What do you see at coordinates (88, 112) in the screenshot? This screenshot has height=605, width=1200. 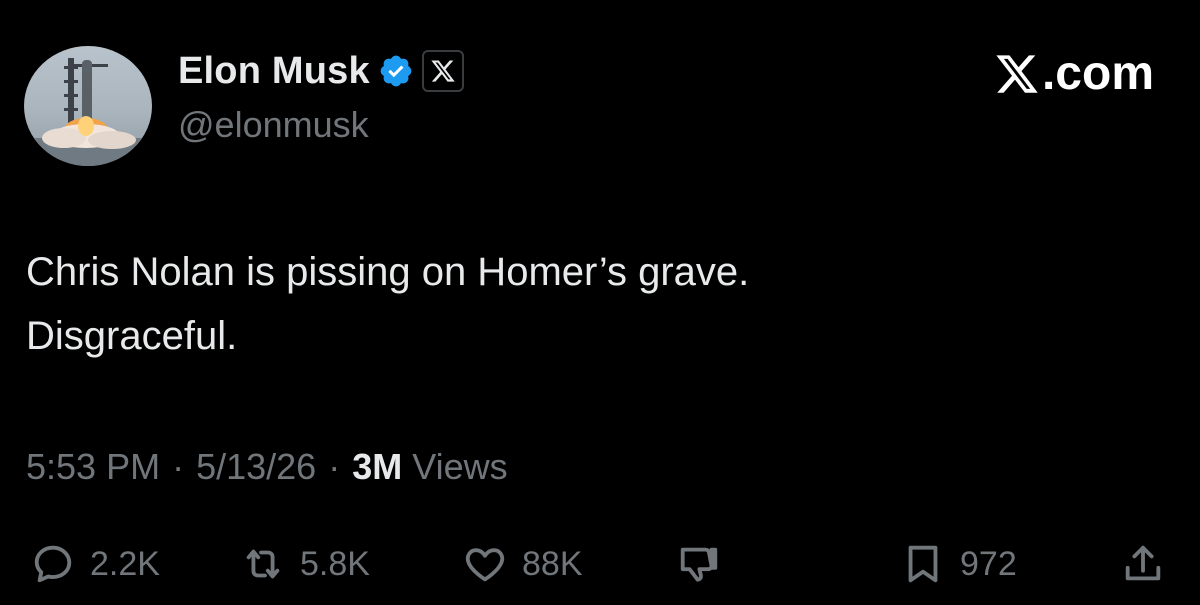 I see `rocket-launch-avatar` at bounding box center [88, 112].